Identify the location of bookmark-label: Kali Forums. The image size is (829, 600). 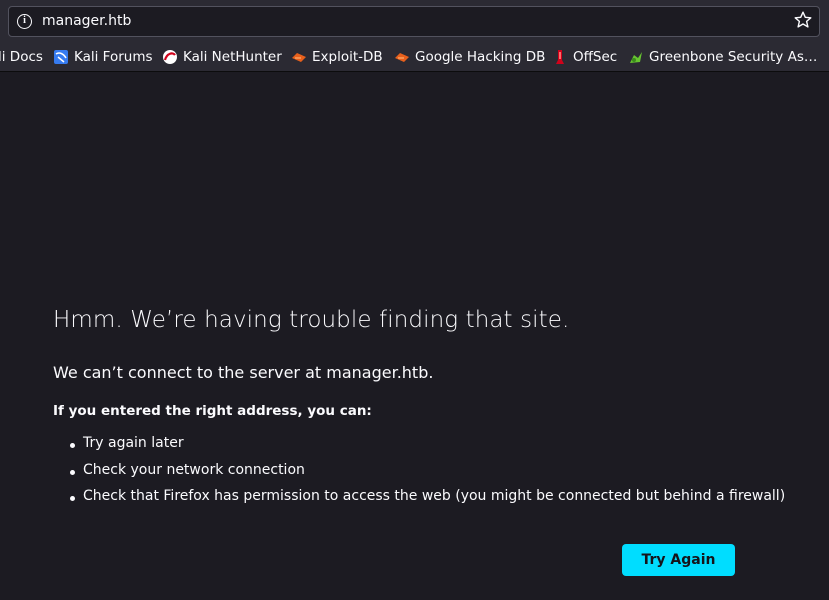
(113, 57).